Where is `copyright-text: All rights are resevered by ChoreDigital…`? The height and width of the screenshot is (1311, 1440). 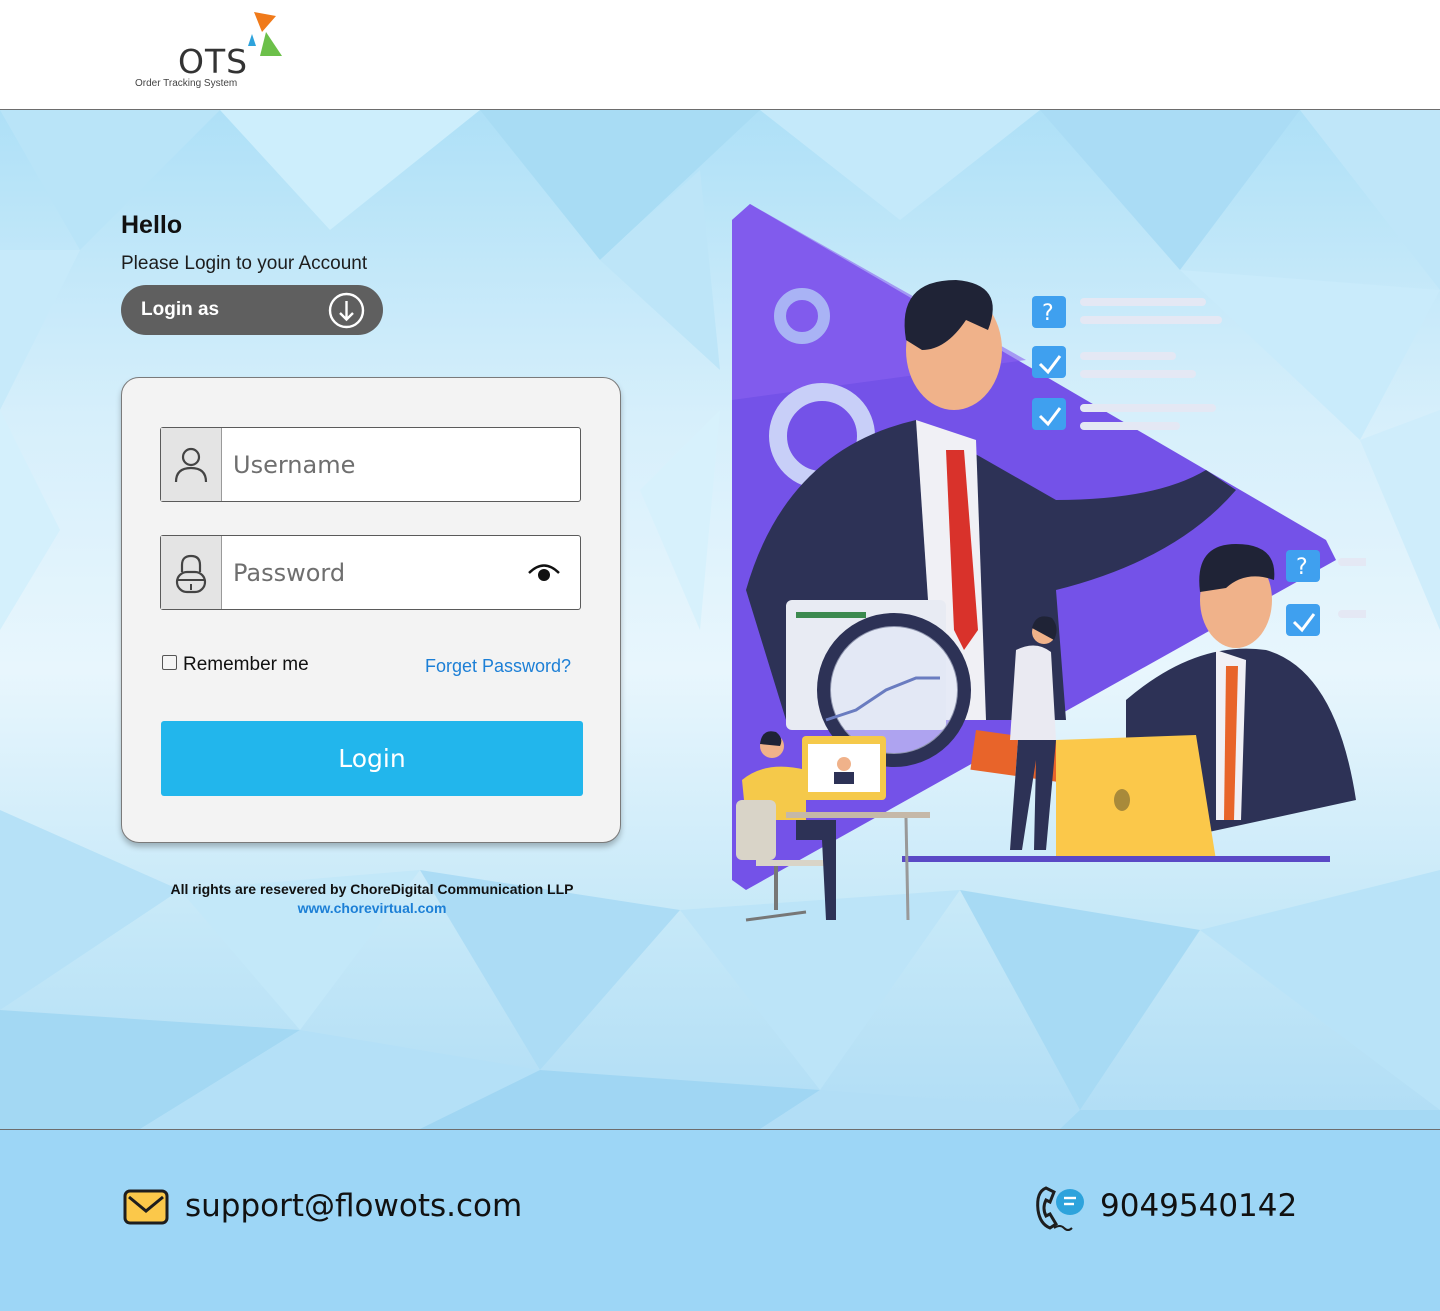
copyright-text: All rights are resevered by ChoreDigital… is located at coordinates (372, 889).